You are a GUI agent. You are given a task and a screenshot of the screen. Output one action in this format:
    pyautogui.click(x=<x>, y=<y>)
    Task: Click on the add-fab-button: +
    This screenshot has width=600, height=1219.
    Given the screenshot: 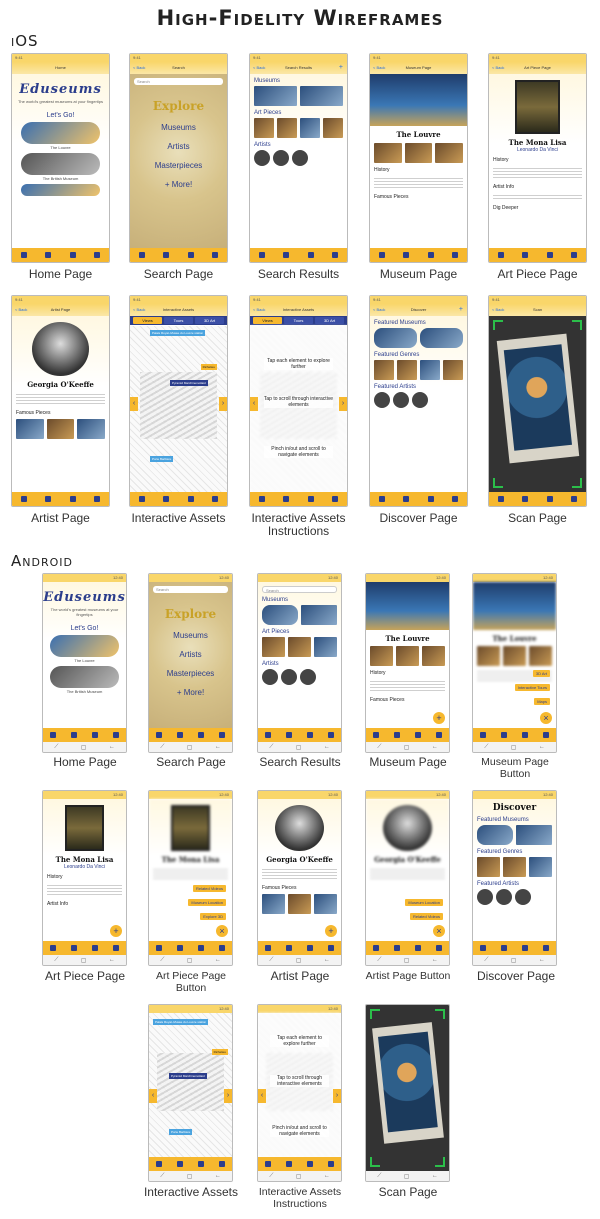 What is the action you would take?
    pyautogui.click(x=439, y=718)
    